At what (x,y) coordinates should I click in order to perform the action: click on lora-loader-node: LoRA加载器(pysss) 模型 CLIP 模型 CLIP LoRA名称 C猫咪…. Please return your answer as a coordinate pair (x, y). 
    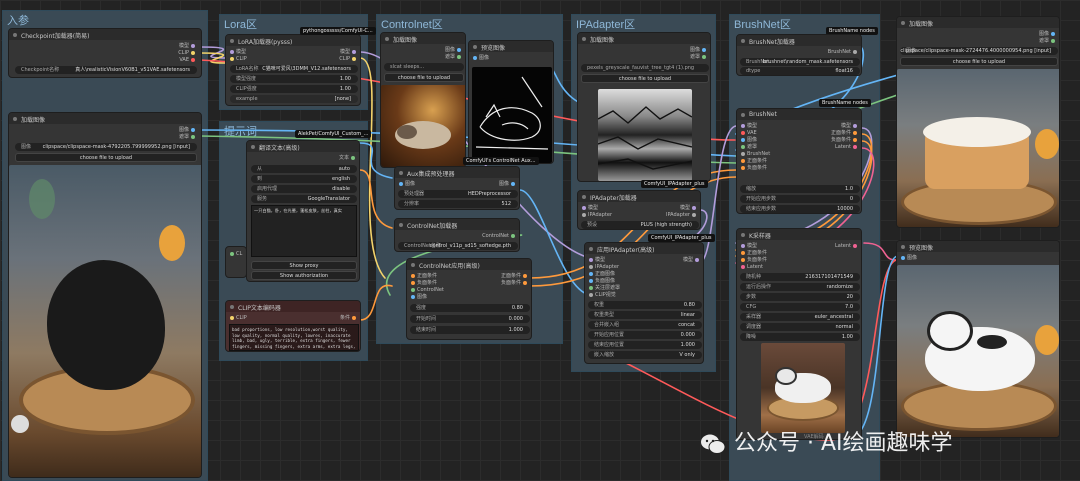
    Looking at the image, I should click on (293, 70).